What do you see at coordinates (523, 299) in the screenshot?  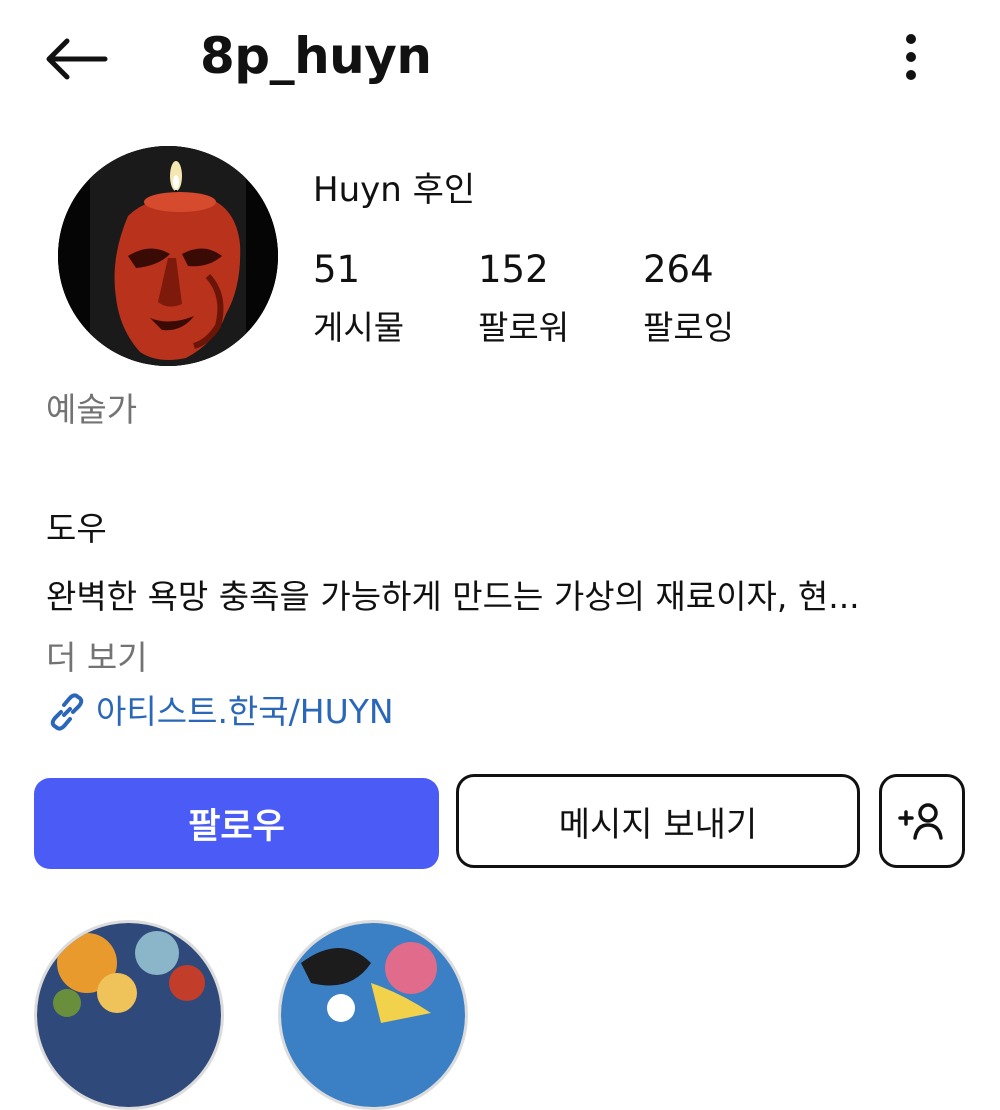 I see `stat-followers: 152 팔로워` at bounding box center [523, 299].